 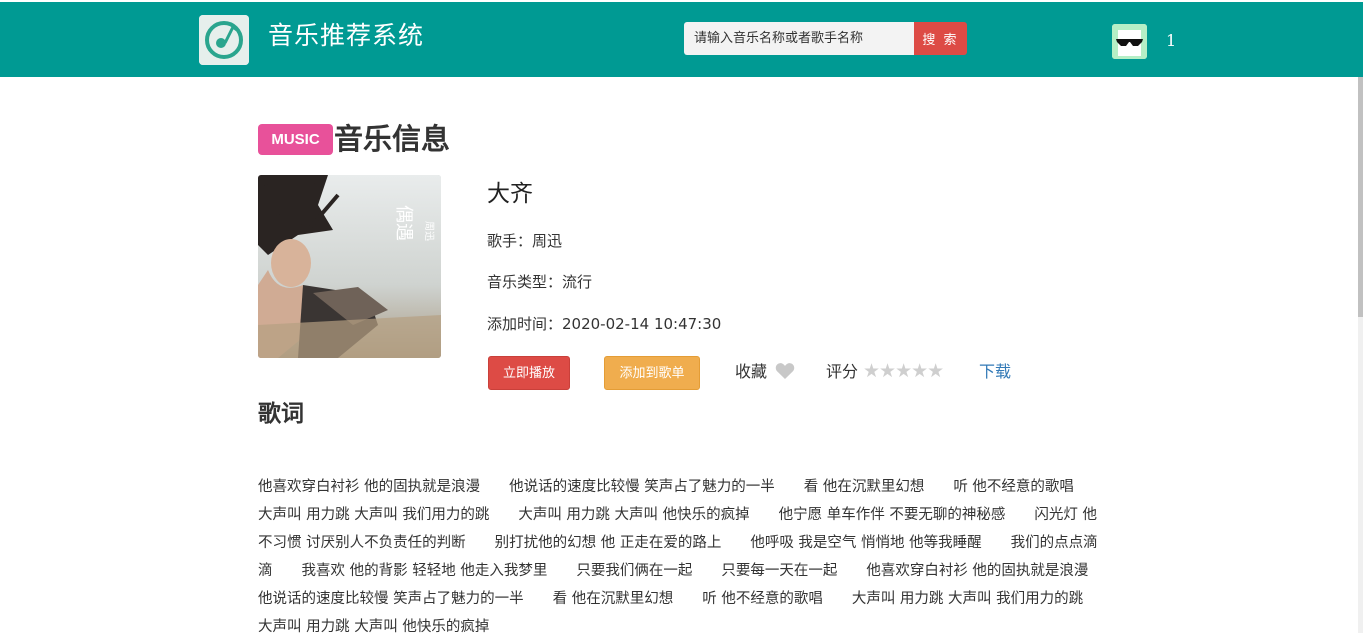 What do you see at coordinates (1171, 40) in the screenshot?
I see `user-count: 1` at bounding box center [1171, 40].